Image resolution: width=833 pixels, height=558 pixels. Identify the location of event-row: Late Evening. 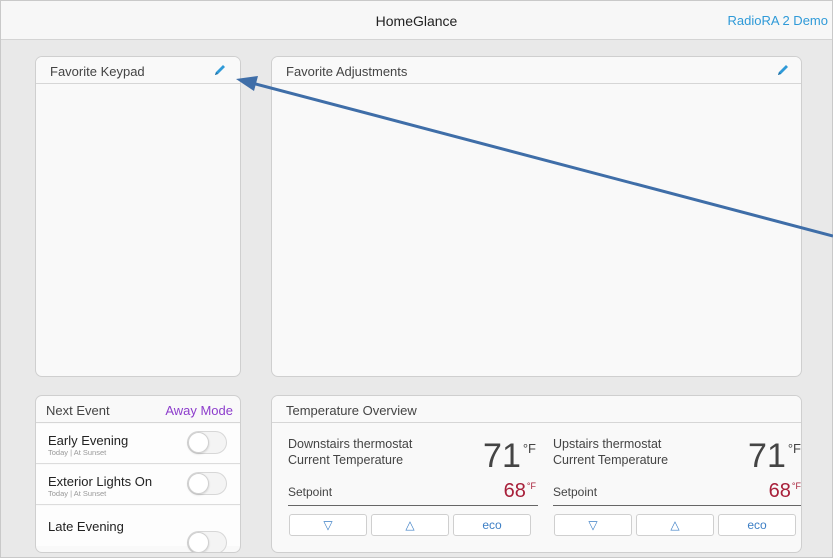
(138, 529).